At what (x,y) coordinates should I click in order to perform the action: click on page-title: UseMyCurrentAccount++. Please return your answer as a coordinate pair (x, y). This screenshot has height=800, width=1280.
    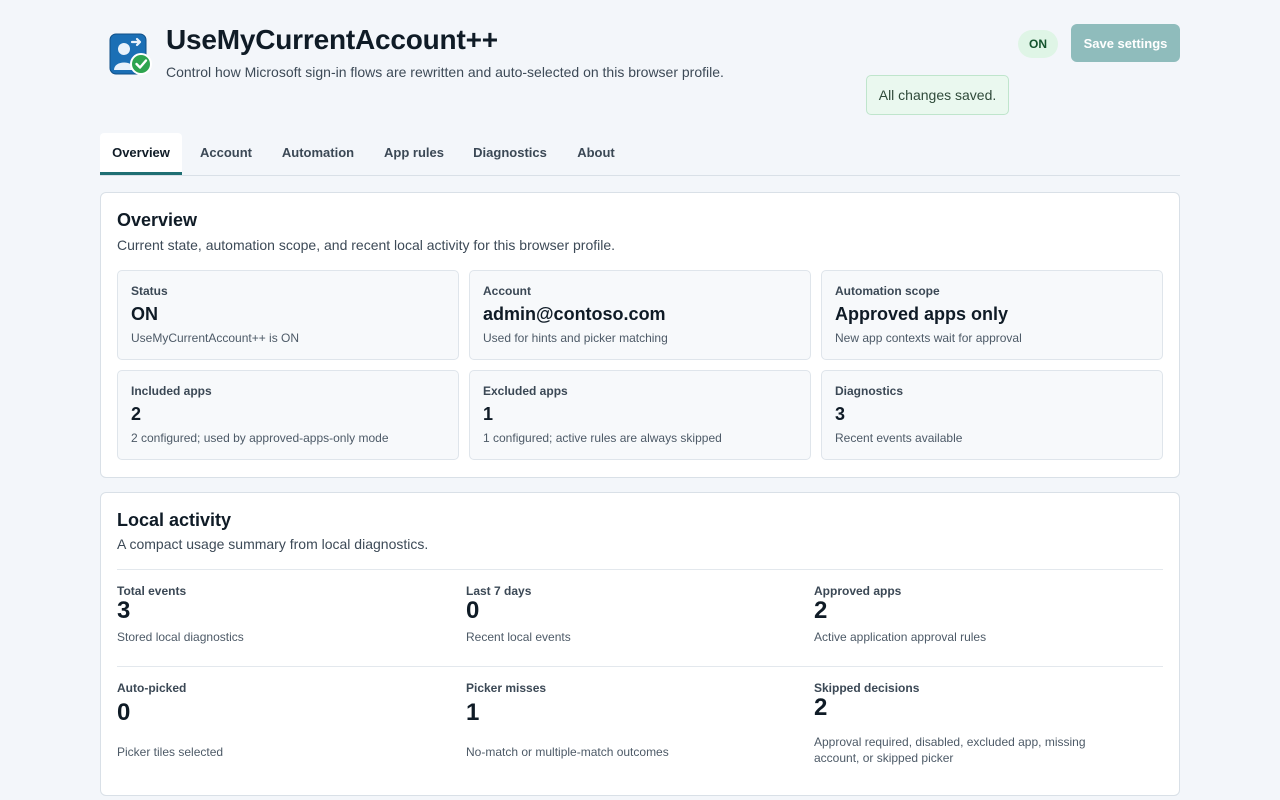
    Looking at the image, I should click on (332, 39).